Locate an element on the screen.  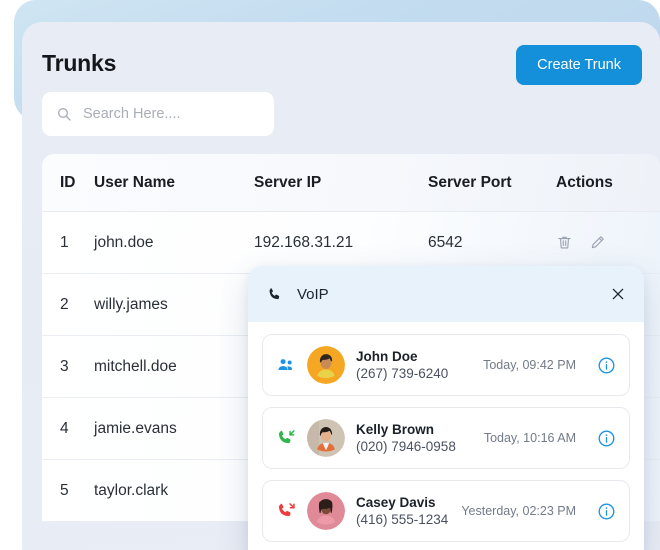
phone-icon is located at coordinates (274, 294).